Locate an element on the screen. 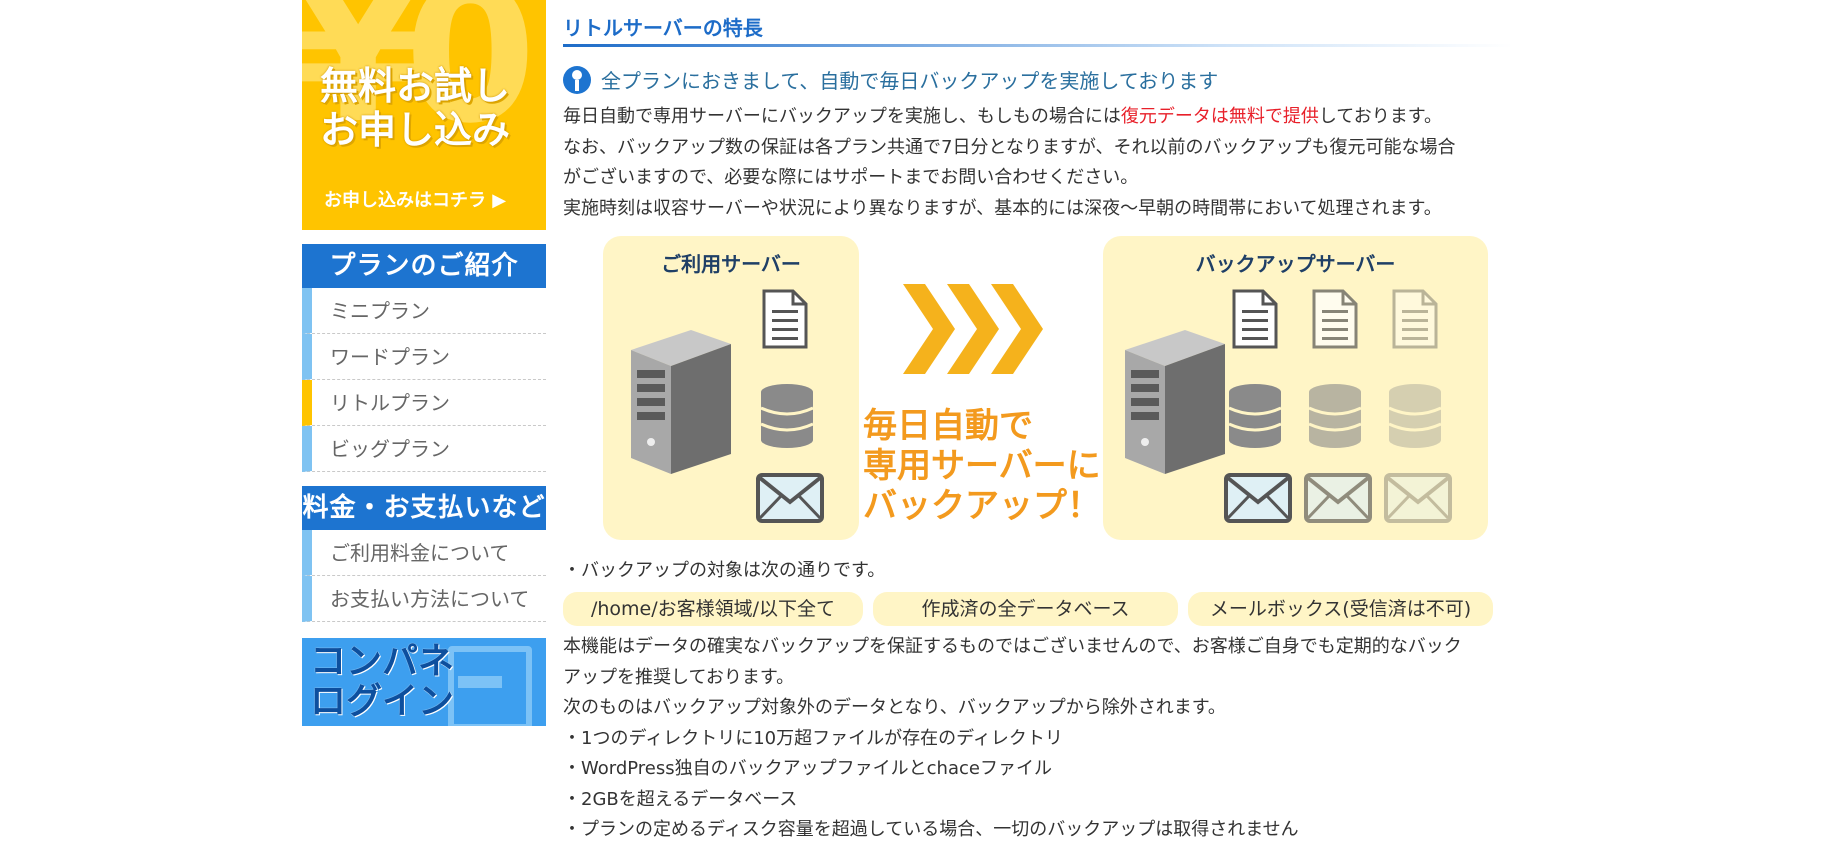 This screenshot has width=1845, height=847. backup-server-box: バックアップサーバー is located at coordinates (1295, 388).